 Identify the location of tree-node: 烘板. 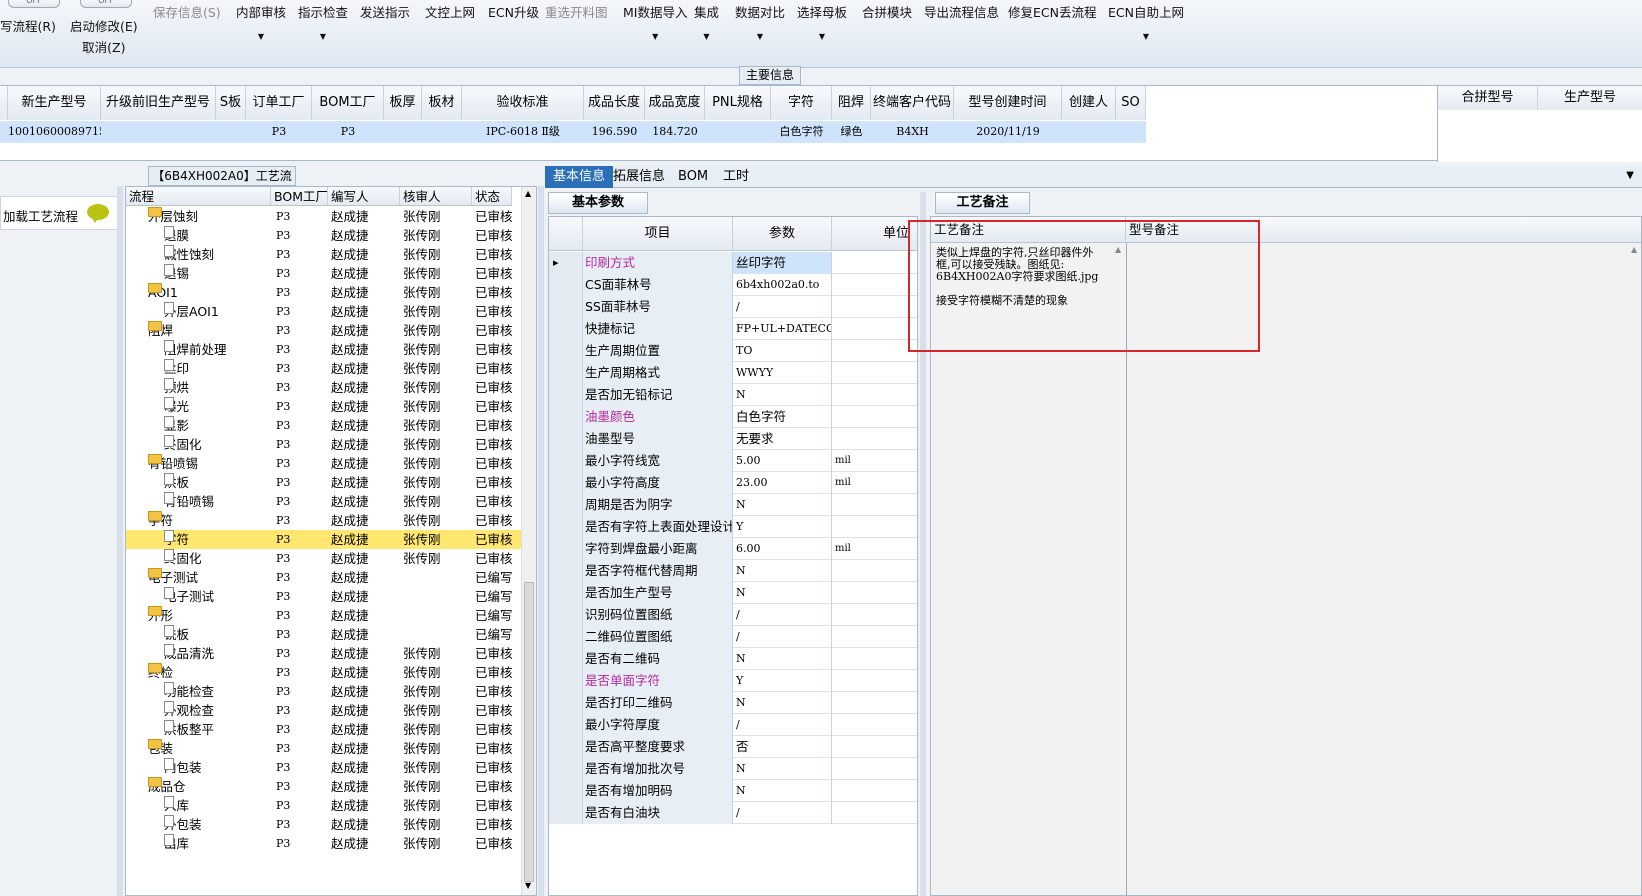
(176, 482).